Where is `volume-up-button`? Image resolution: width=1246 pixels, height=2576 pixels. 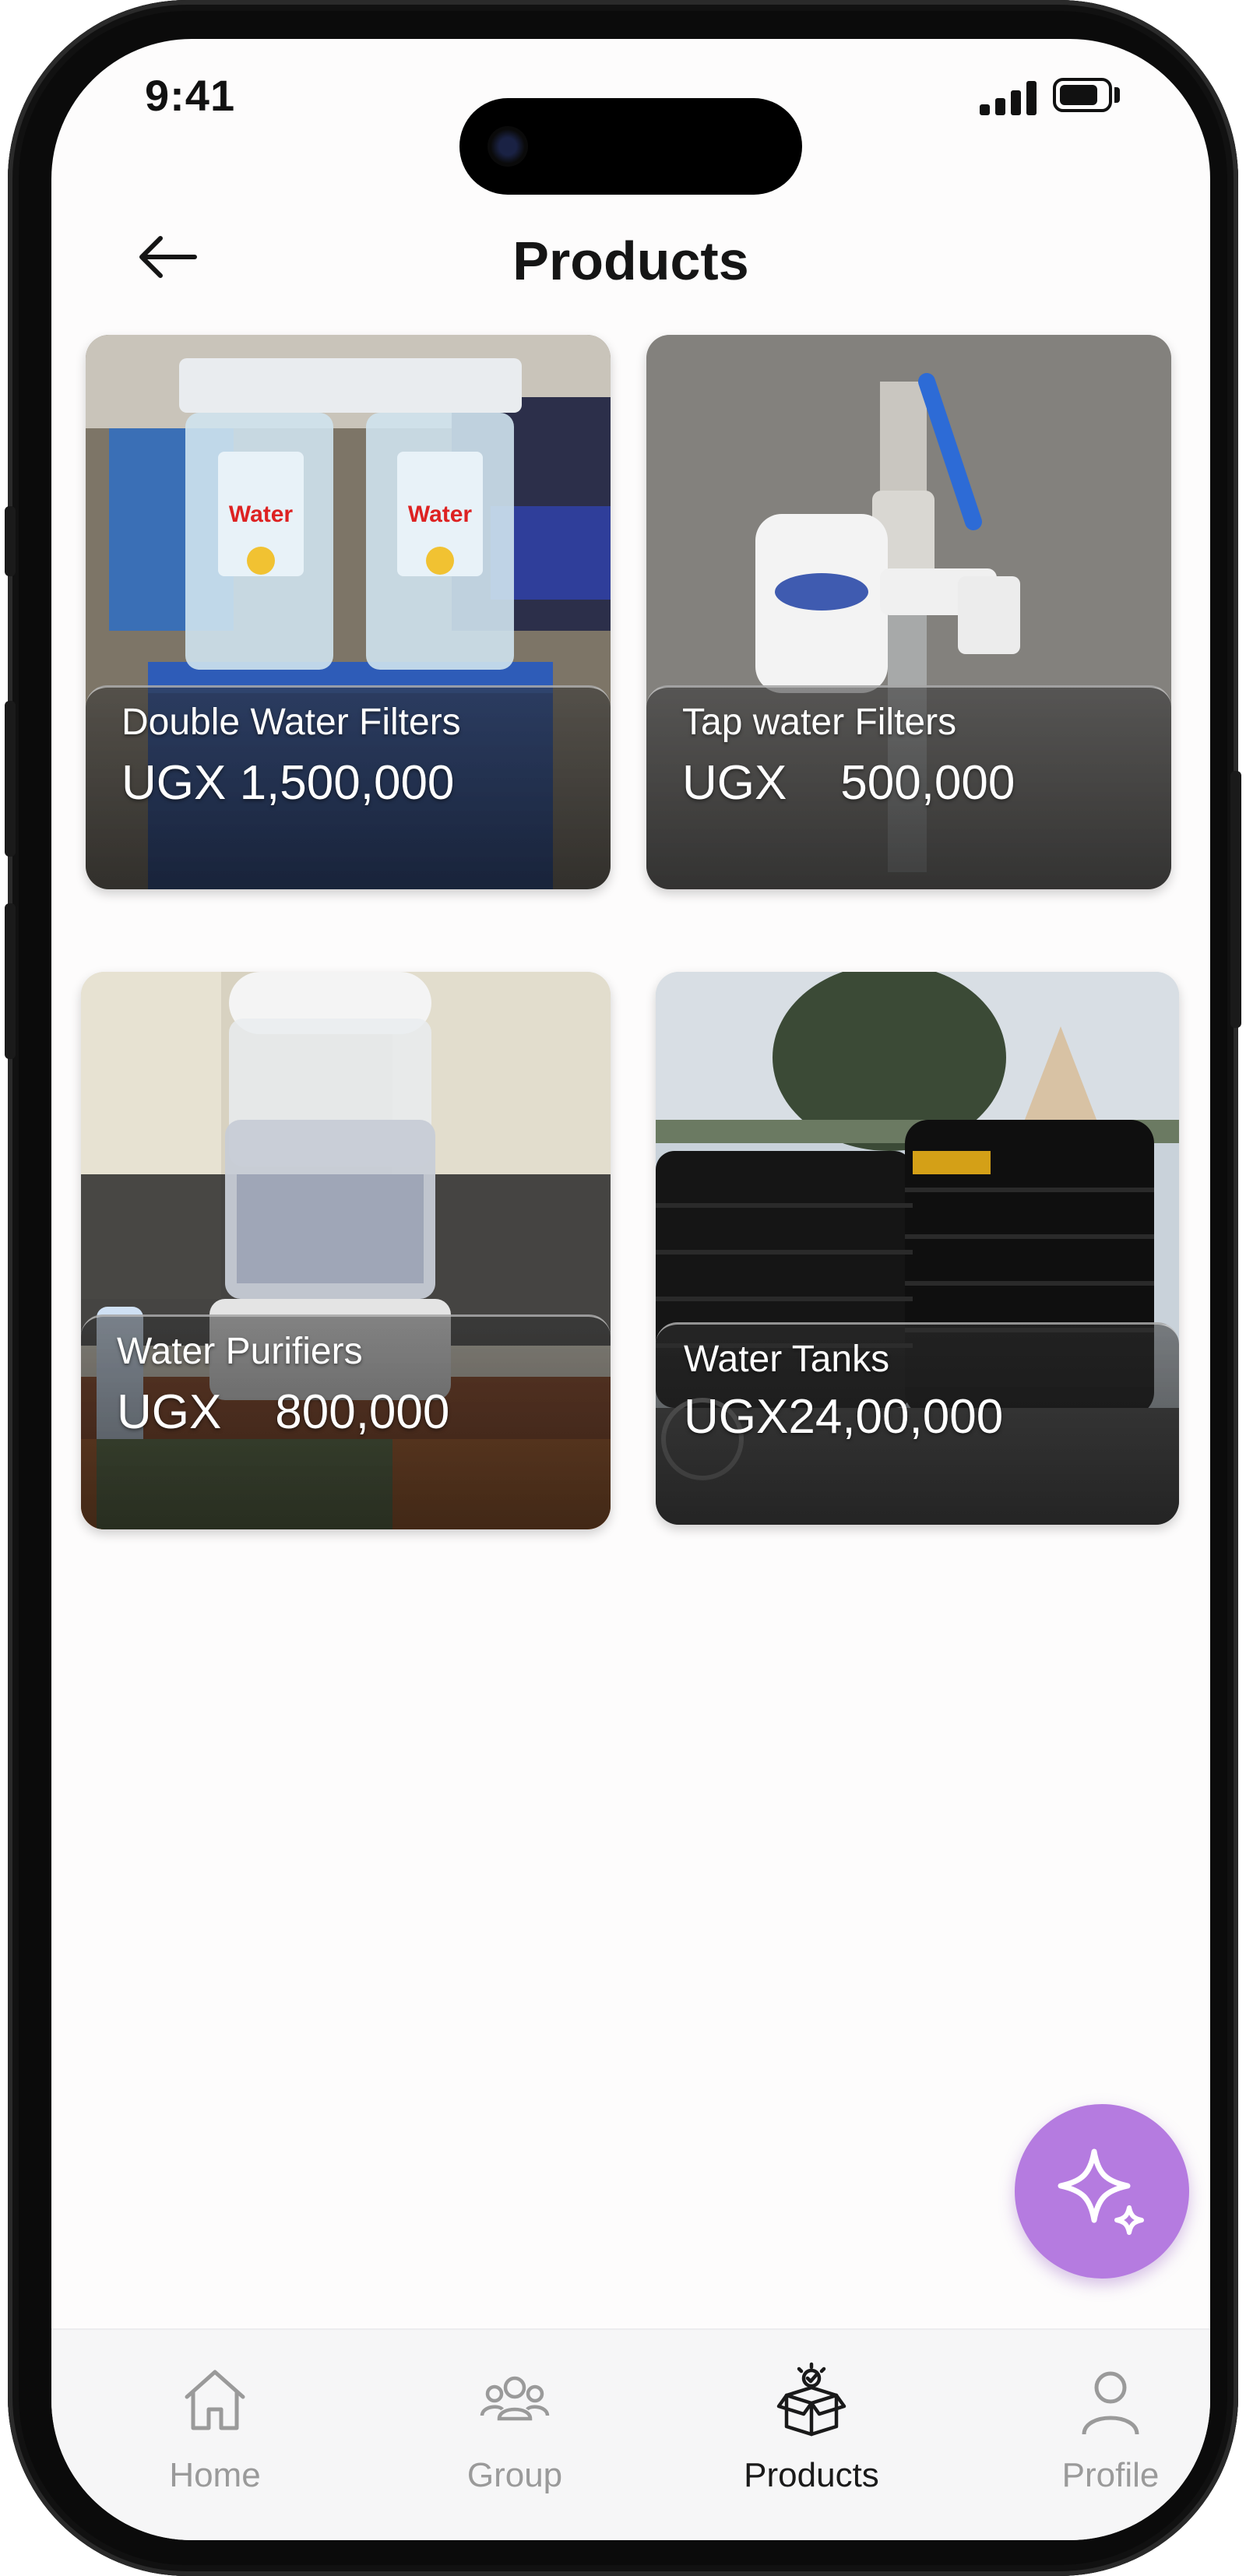 volume-up-button is located at coordinates (10, 779).